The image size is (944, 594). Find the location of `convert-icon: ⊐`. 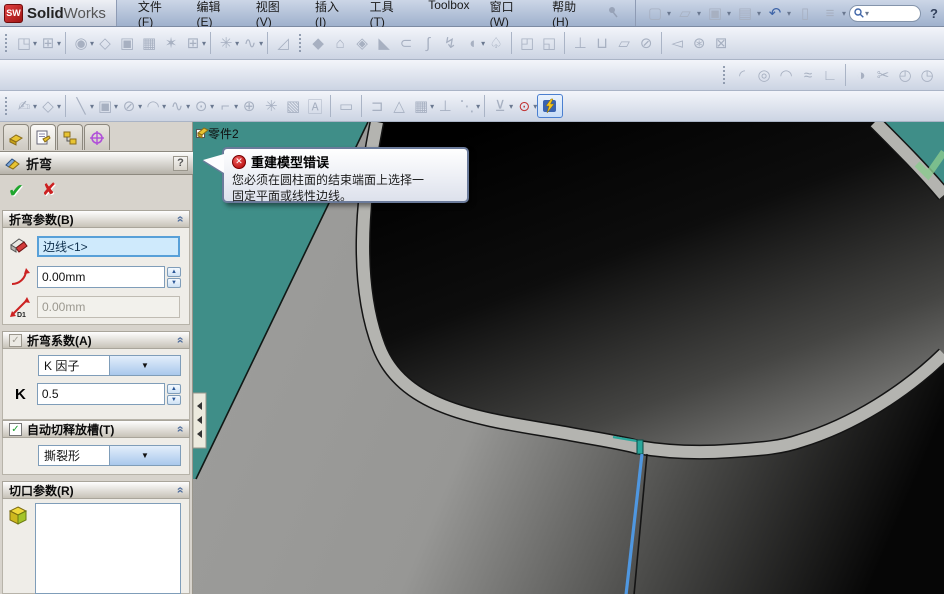

convert-icon: ⊐ is located at coordinates (377, 106).